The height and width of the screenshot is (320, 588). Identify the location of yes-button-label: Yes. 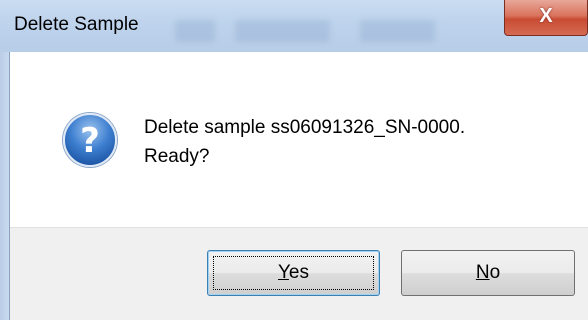
(293, 272).